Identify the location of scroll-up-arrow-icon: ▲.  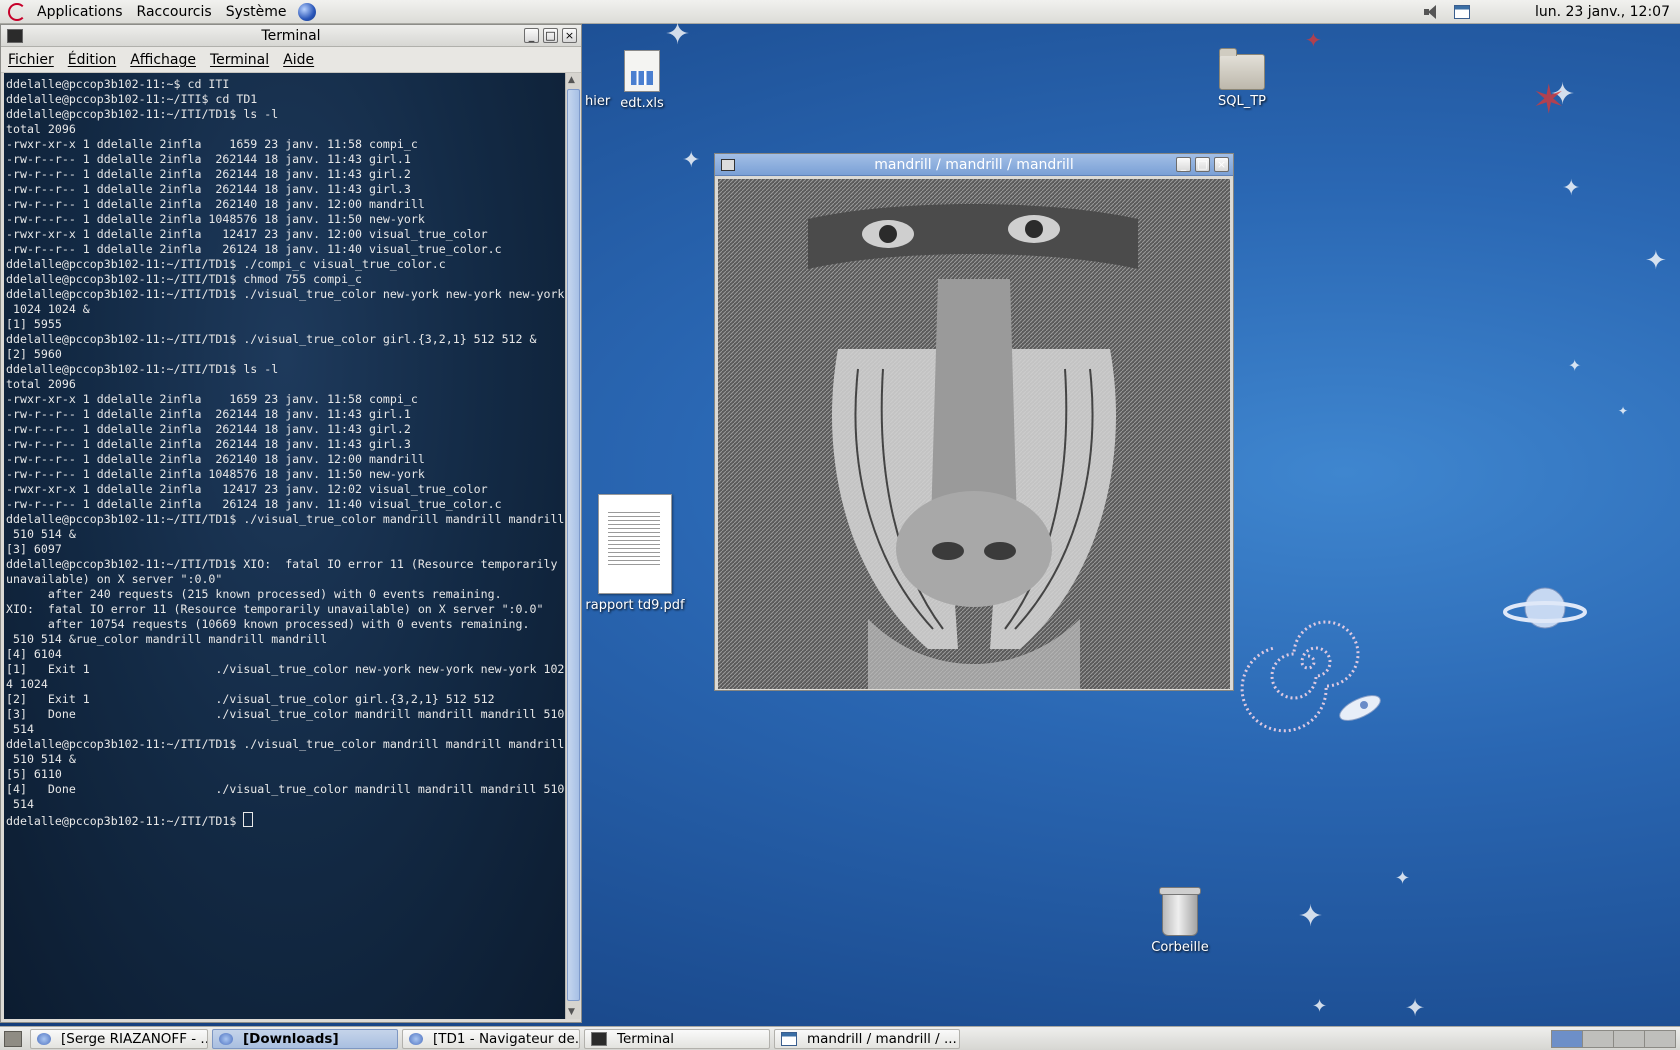
(571, 80).